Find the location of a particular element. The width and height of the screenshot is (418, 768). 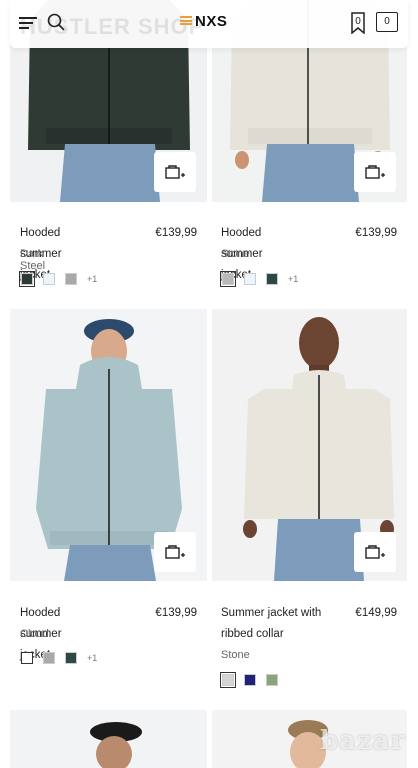

menu-icon is located at coordinates (28, 23).